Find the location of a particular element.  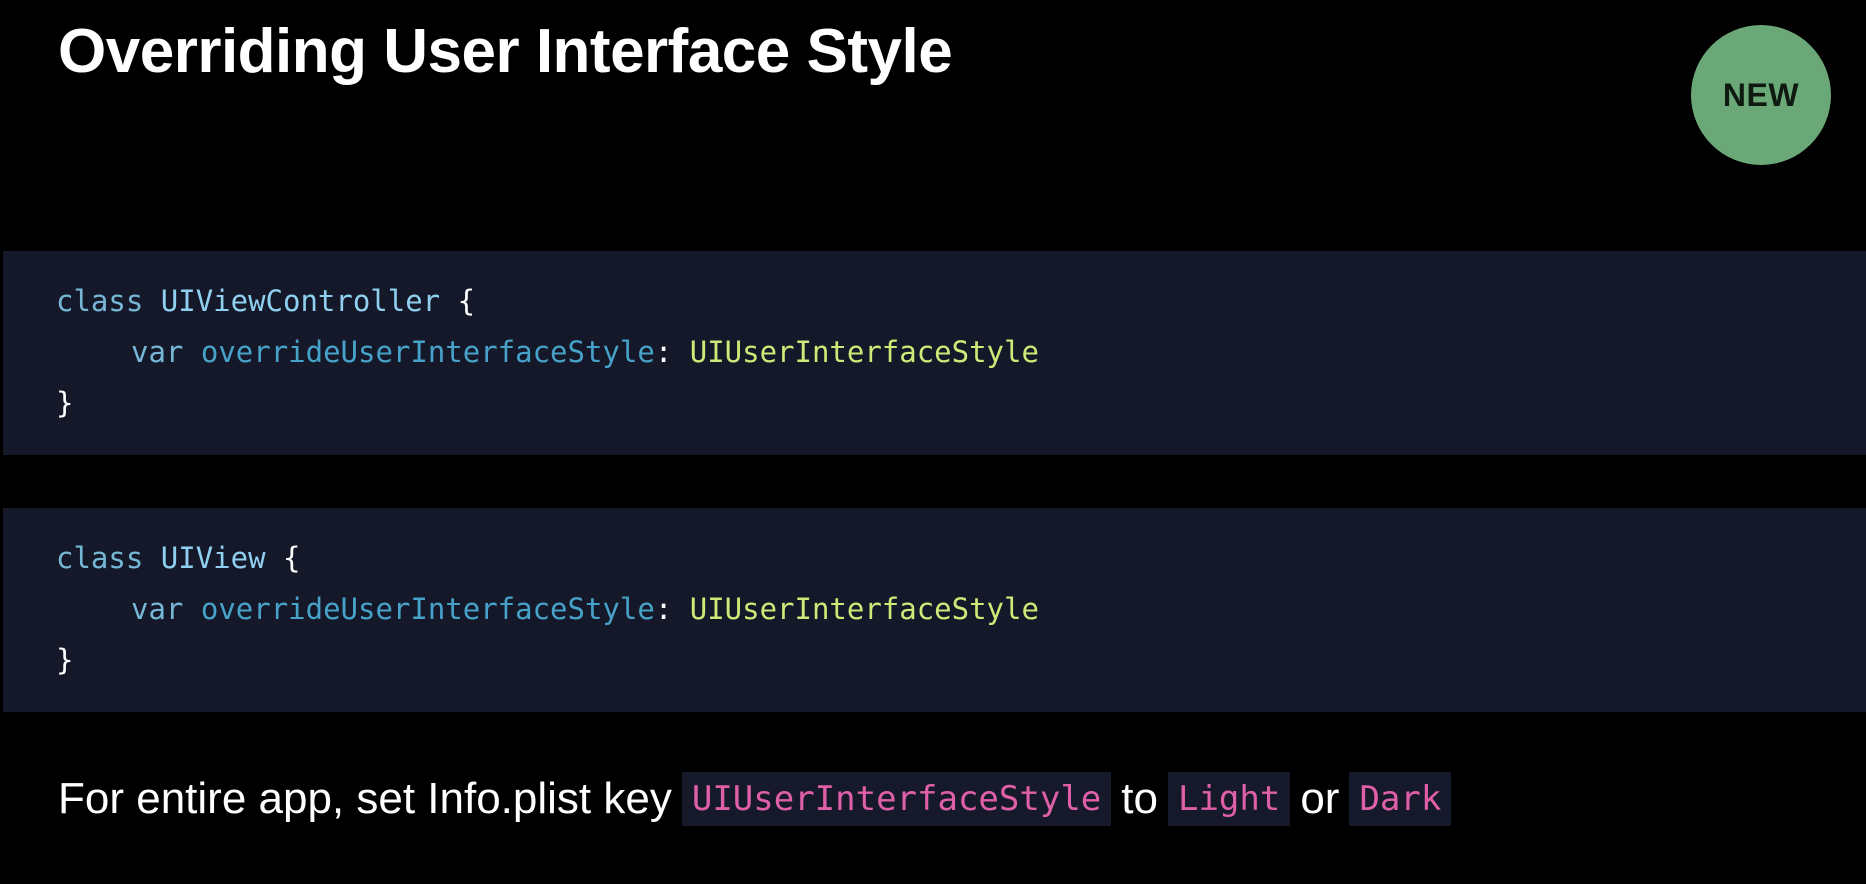

new-badge-label: NEW is located at coordinates (1761, 94).